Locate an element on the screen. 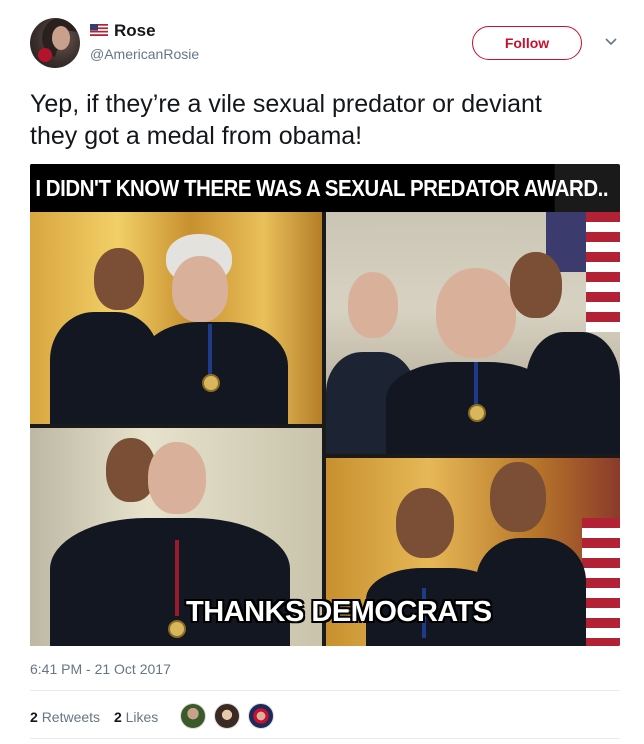 Image resolution: width=644 pixels, height=744 pixels. display-name: Rose is located at coordinates (135, 31).